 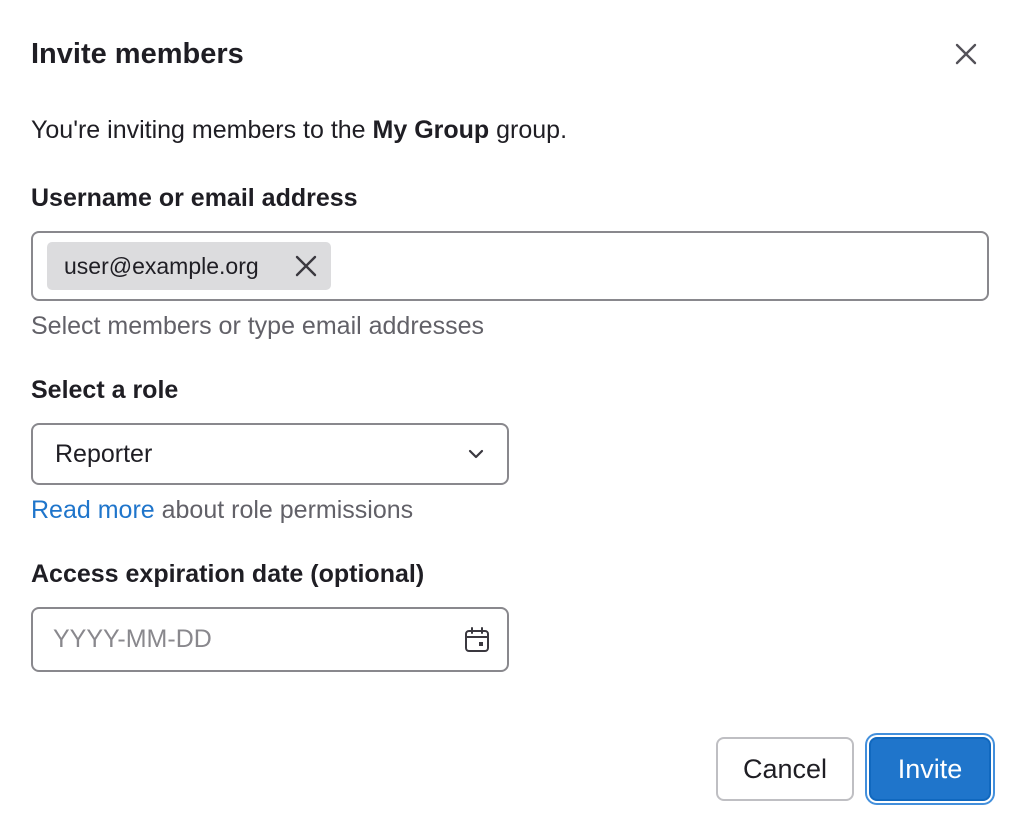 What do you see at coordinates (202, 130) in the screenshot?
I see `intro-prefix: You're inviting members to the` at bounding box center [202, 130].